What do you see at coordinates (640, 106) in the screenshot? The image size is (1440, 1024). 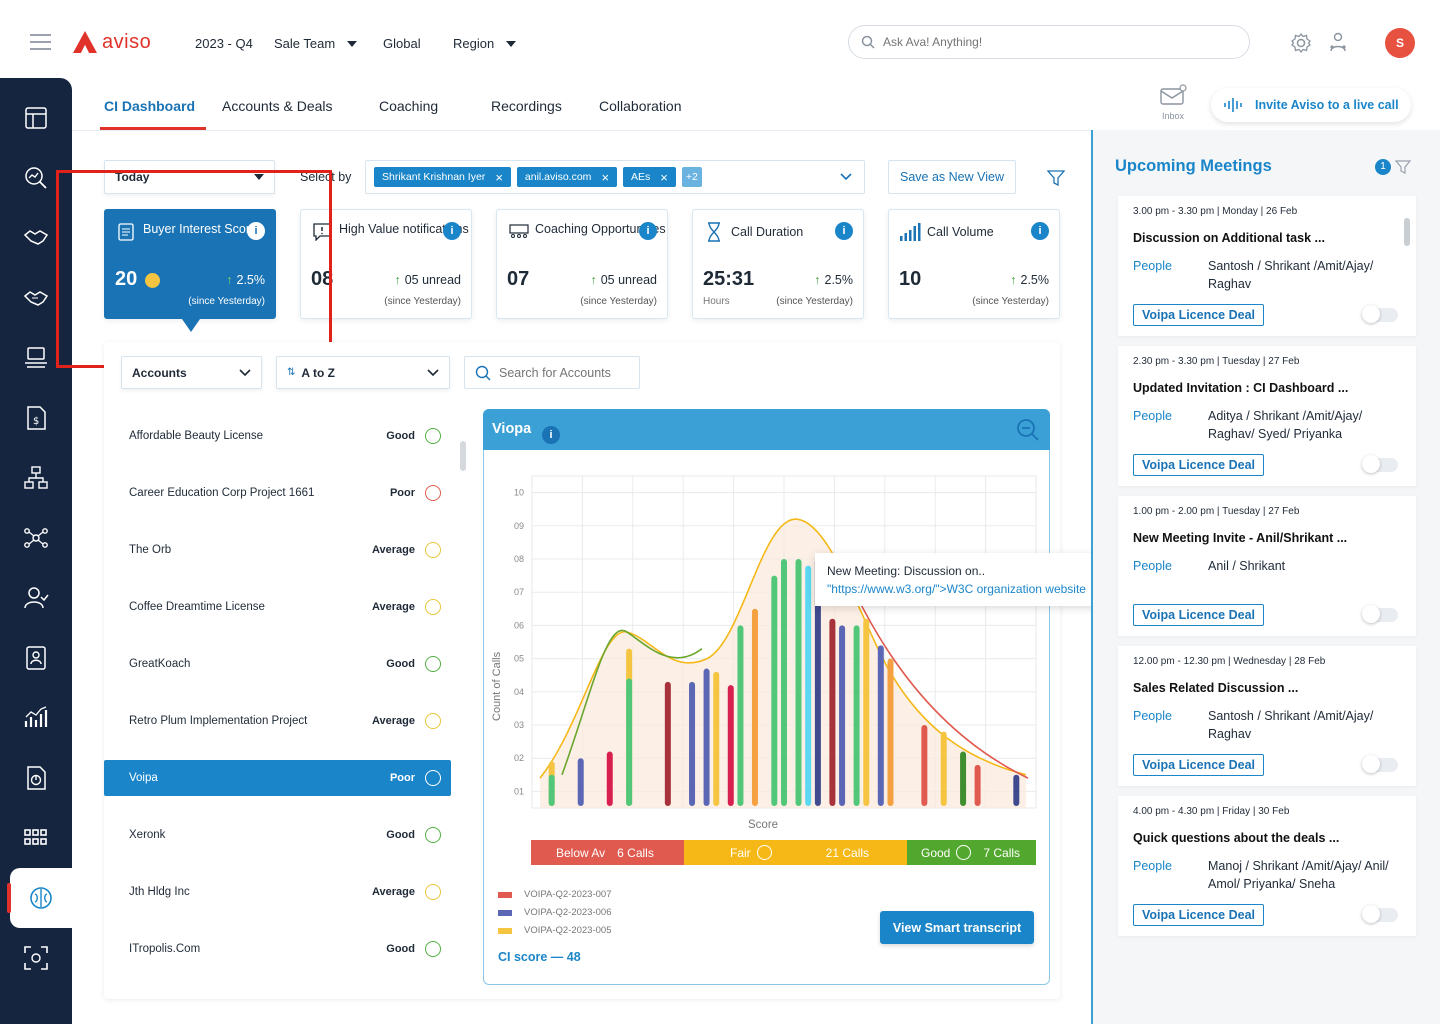 I see `tab-collaboration: Collaboration` at bounding box center [640, 106].